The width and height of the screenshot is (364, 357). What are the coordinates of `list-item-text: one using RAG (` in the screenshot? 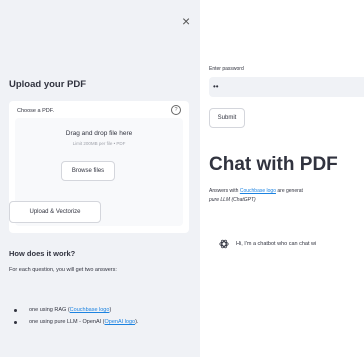 It's located at (49, 310).